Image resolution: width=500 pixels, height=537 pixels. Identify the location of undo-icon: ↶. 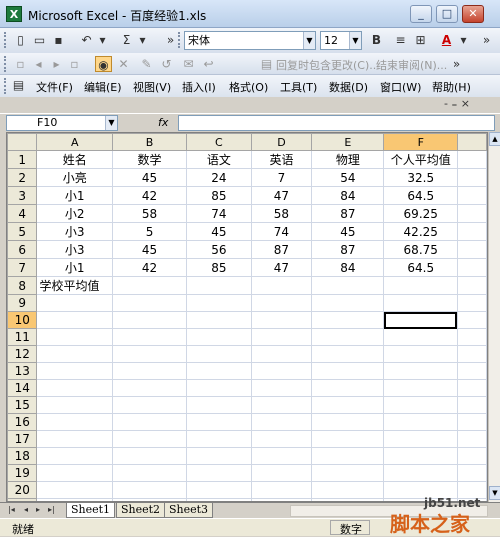
(86, 40).